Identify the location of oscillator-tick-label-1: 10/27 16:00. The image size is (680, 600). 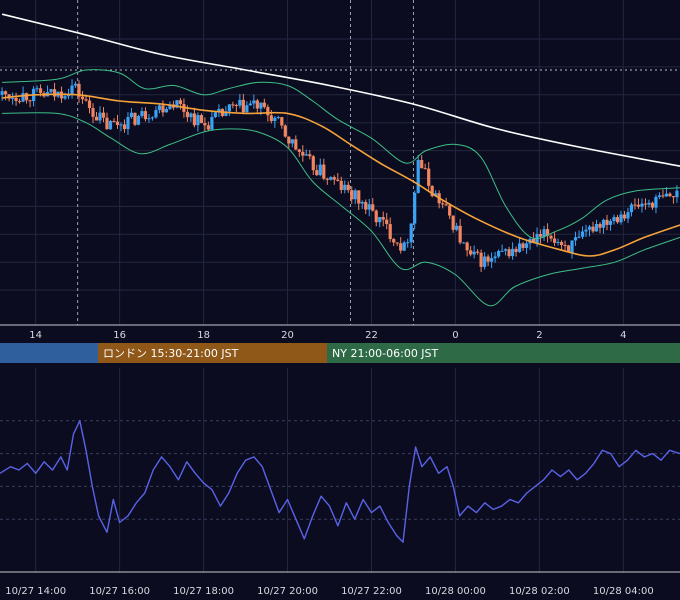
(119, 591).